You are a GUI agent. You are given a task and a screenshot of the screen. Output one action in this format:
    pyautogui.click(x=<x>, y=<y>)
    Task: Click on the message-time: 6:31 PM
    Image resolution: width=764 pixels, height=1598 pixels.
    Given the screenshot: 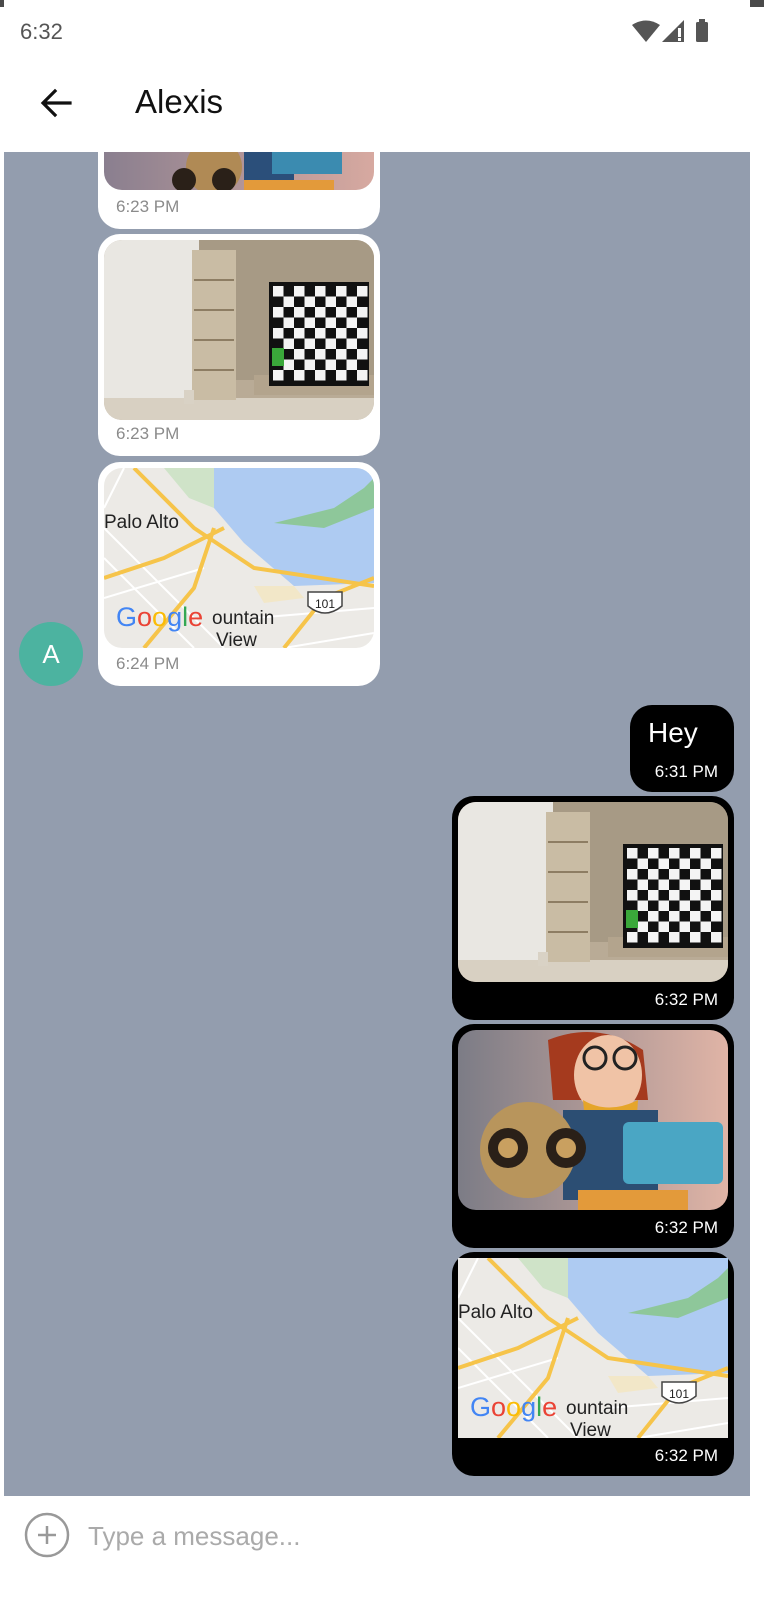 What is the action you would take?
    pyautogui.click(x=686, y=771)
    